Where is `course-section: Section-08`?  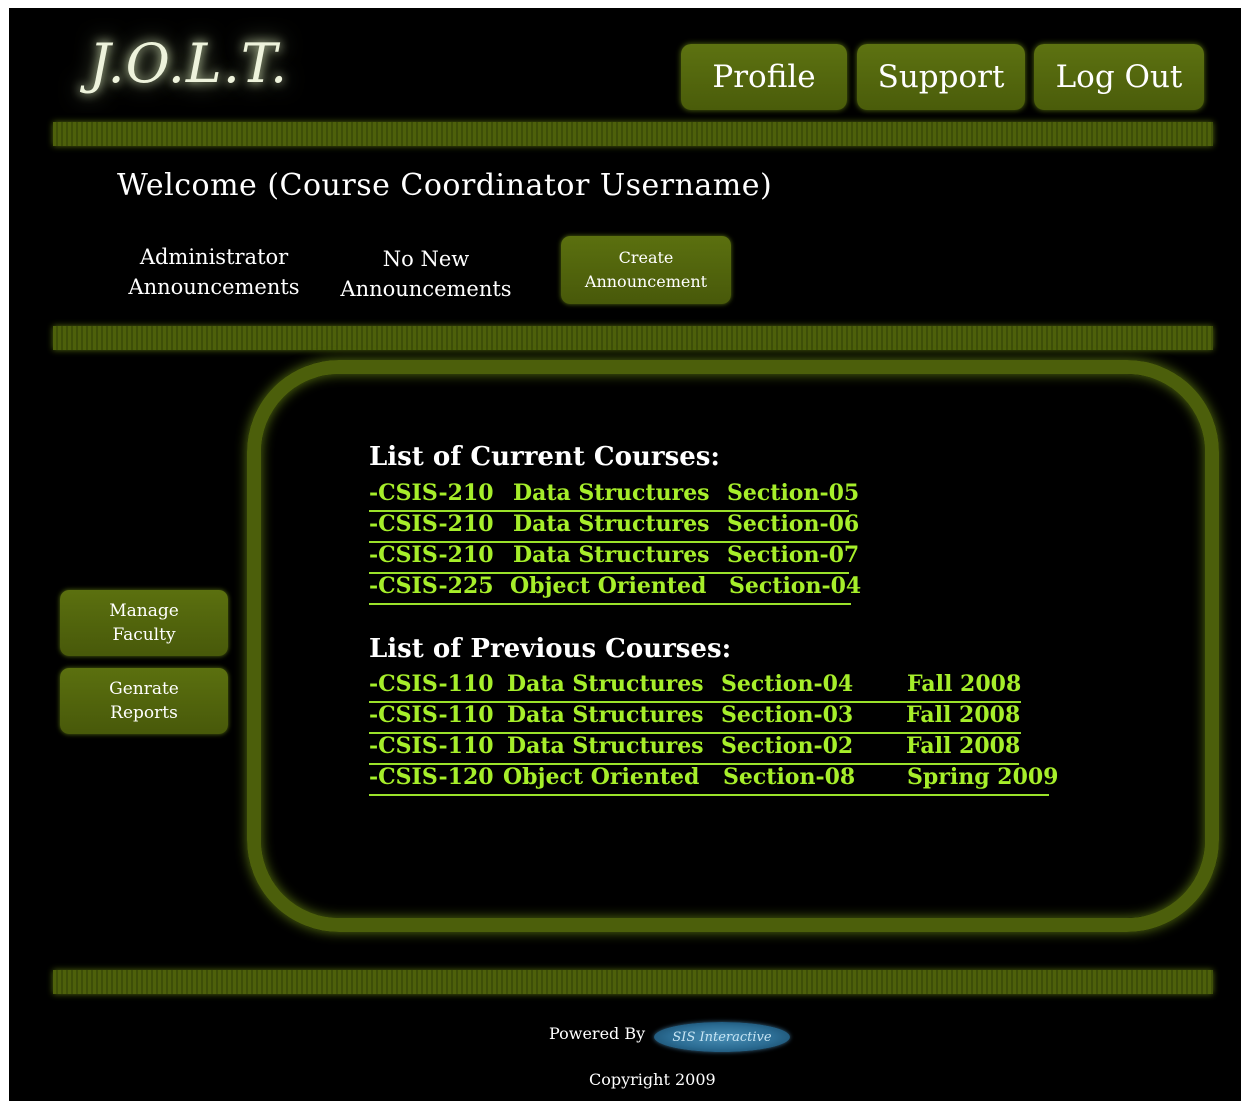 course-section: Section-08 is located at coordinates (789, 777).